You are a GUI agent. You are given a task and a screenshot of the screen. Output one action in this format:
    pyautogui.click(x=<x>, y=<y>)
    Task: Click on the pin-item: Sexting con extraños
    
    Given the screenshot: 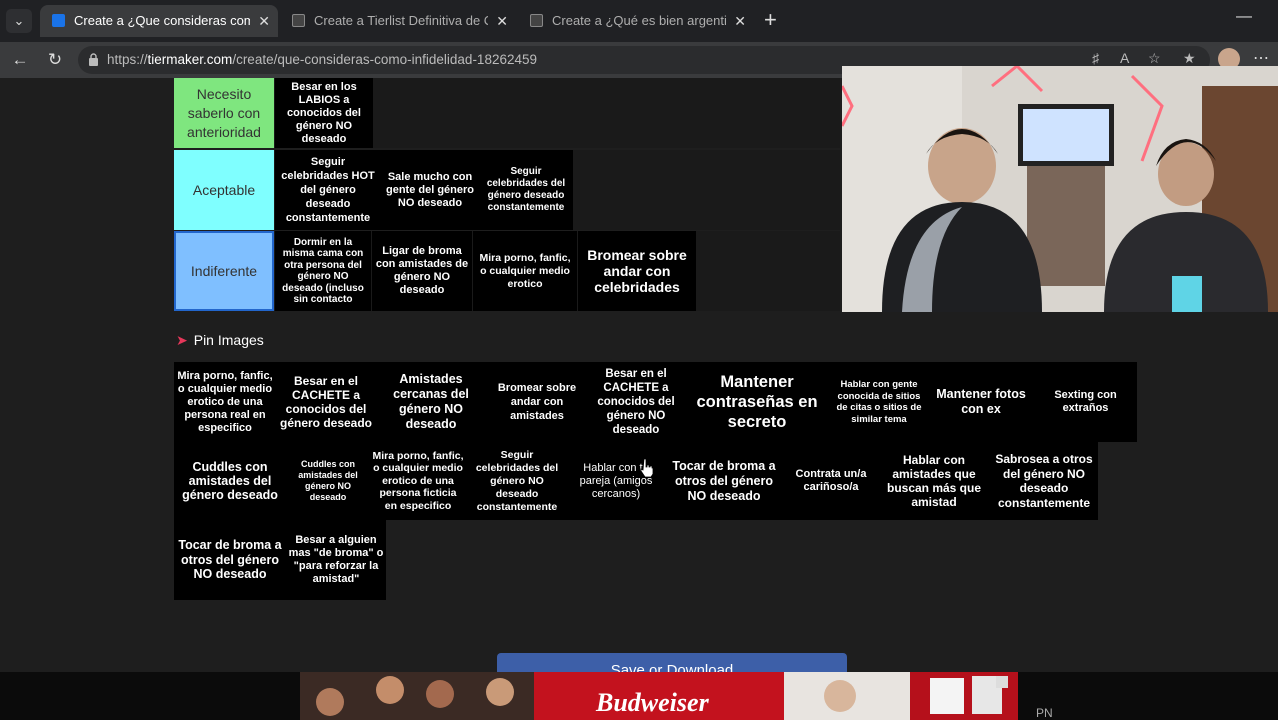 What is the action you would take?
    pyautogui.click(x=1085, y=402)
    